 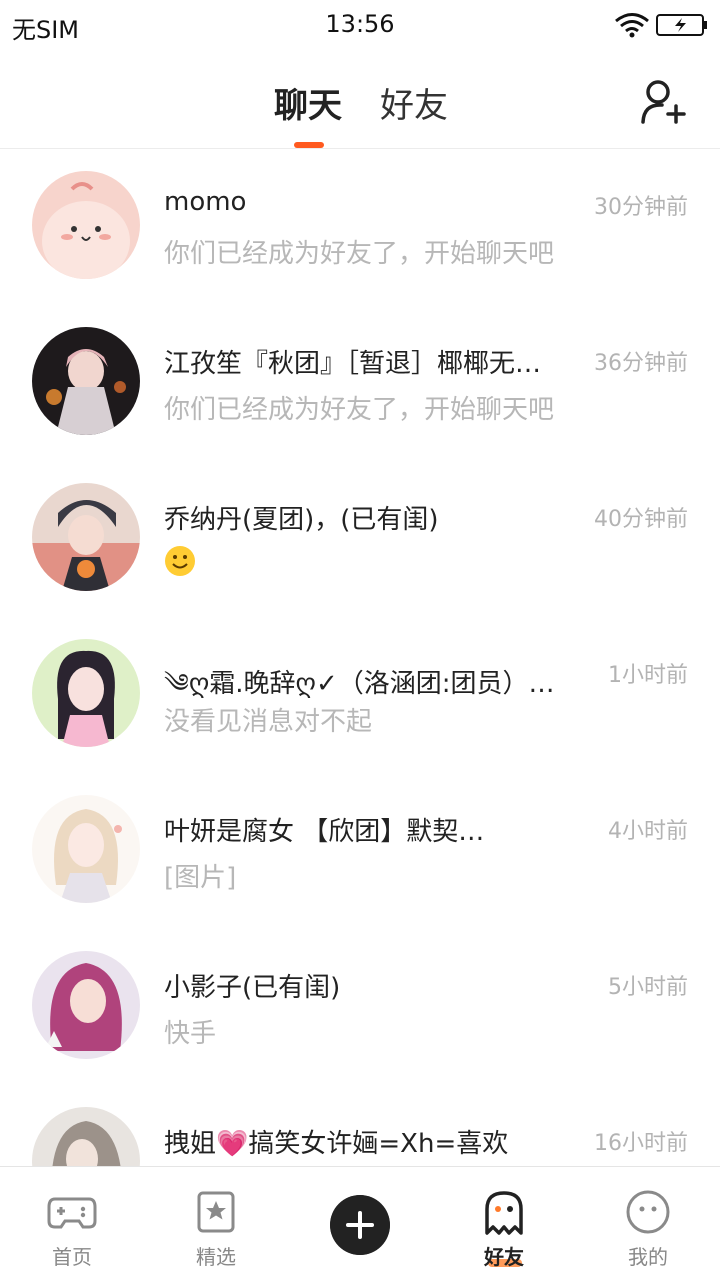 What do you see at coordinates (504, 1257) in the screenshot?
I see `nav-label: 好友` at bounding box center [504, 1257].